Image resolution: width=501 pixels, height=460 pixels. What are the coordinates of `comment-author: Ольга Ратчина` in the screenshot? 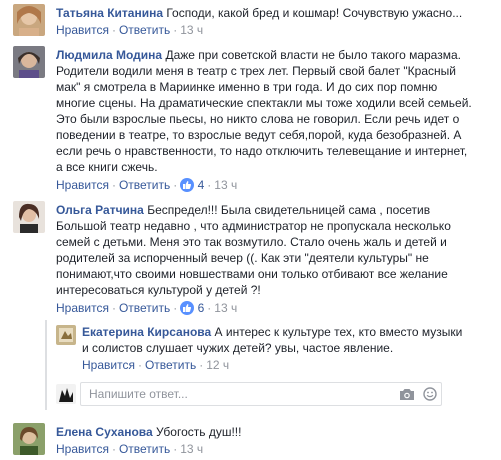 It's located at (100, 210).